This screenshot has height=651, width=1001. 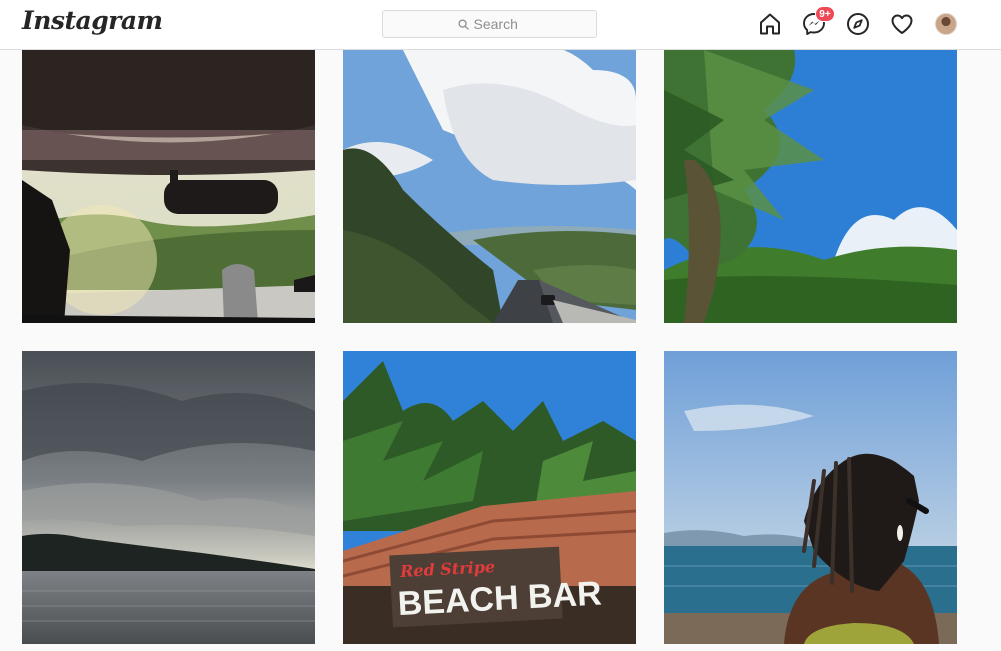 I want to click on beach-bar-photo: Red Stripe BEACH BAR, so click(x=489, y=497).